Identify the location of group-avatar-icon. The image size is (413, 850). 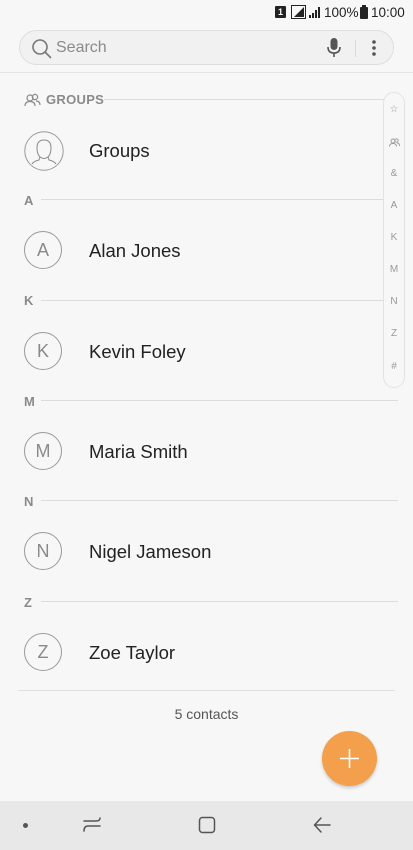
(44, 151).